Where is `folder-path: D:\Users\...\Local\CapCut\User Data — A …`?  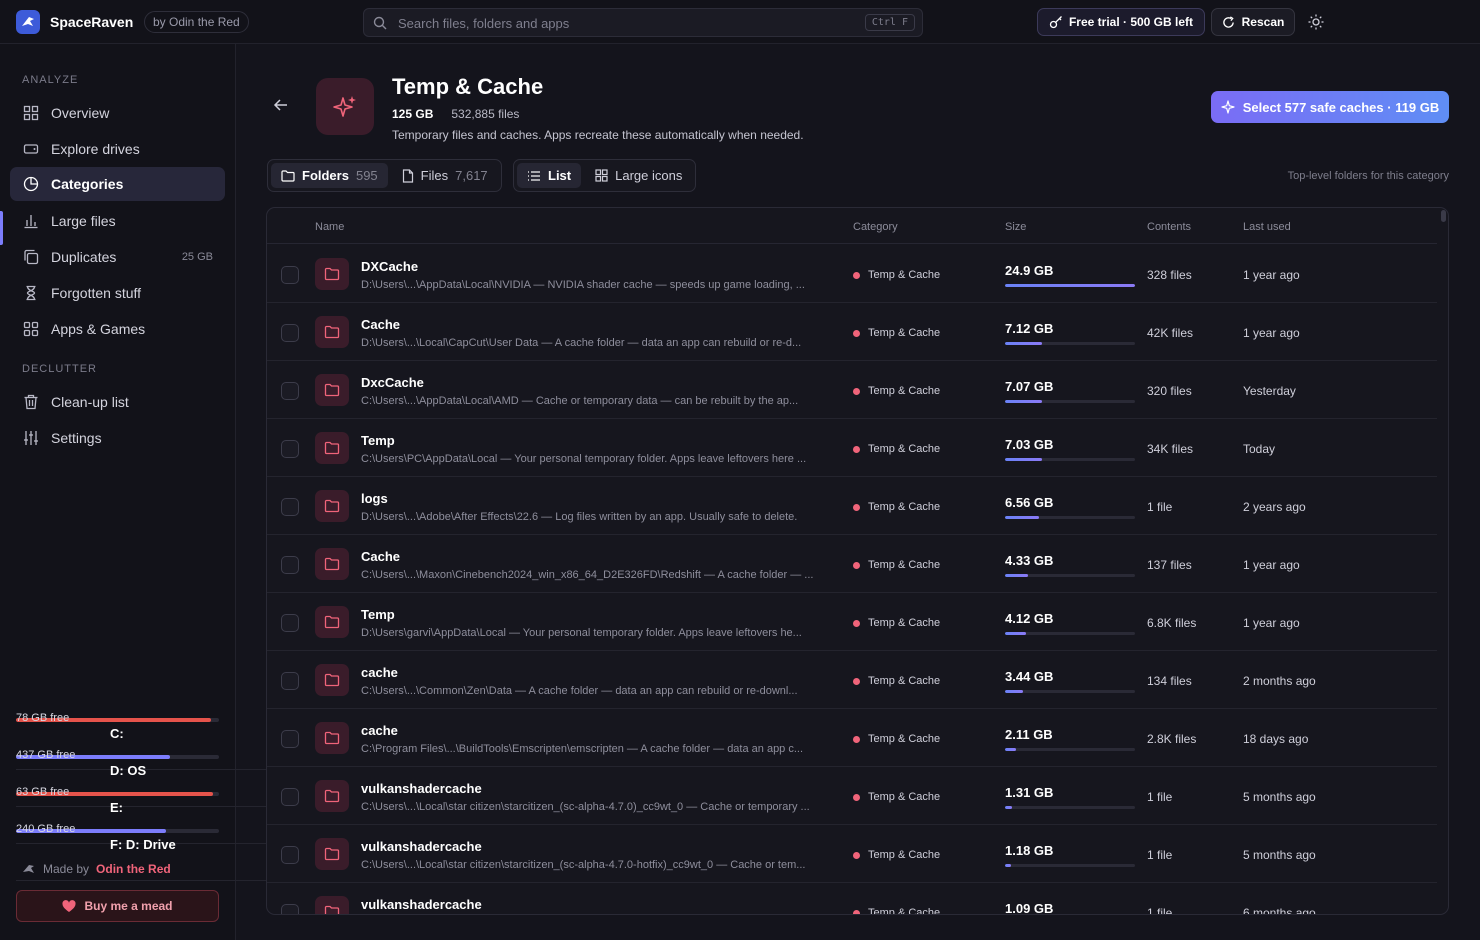 folder-path: D:\Users\...\Local\CapCut\User Data — A … is located at coordinates (581, 343).